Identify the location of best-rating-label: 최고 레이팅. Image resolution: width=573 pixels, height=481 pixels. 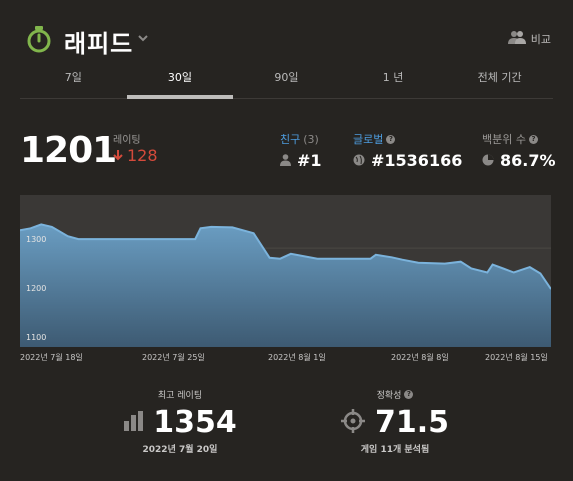
(180, 396).